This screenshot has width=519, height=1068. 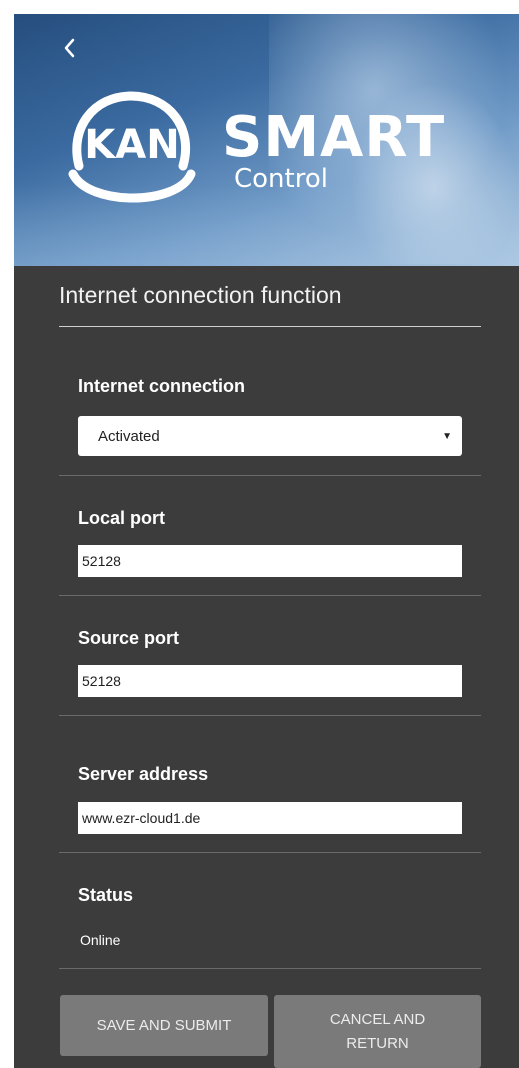 I want to click on local-port-label: Local port, so click(x=122, y=518).